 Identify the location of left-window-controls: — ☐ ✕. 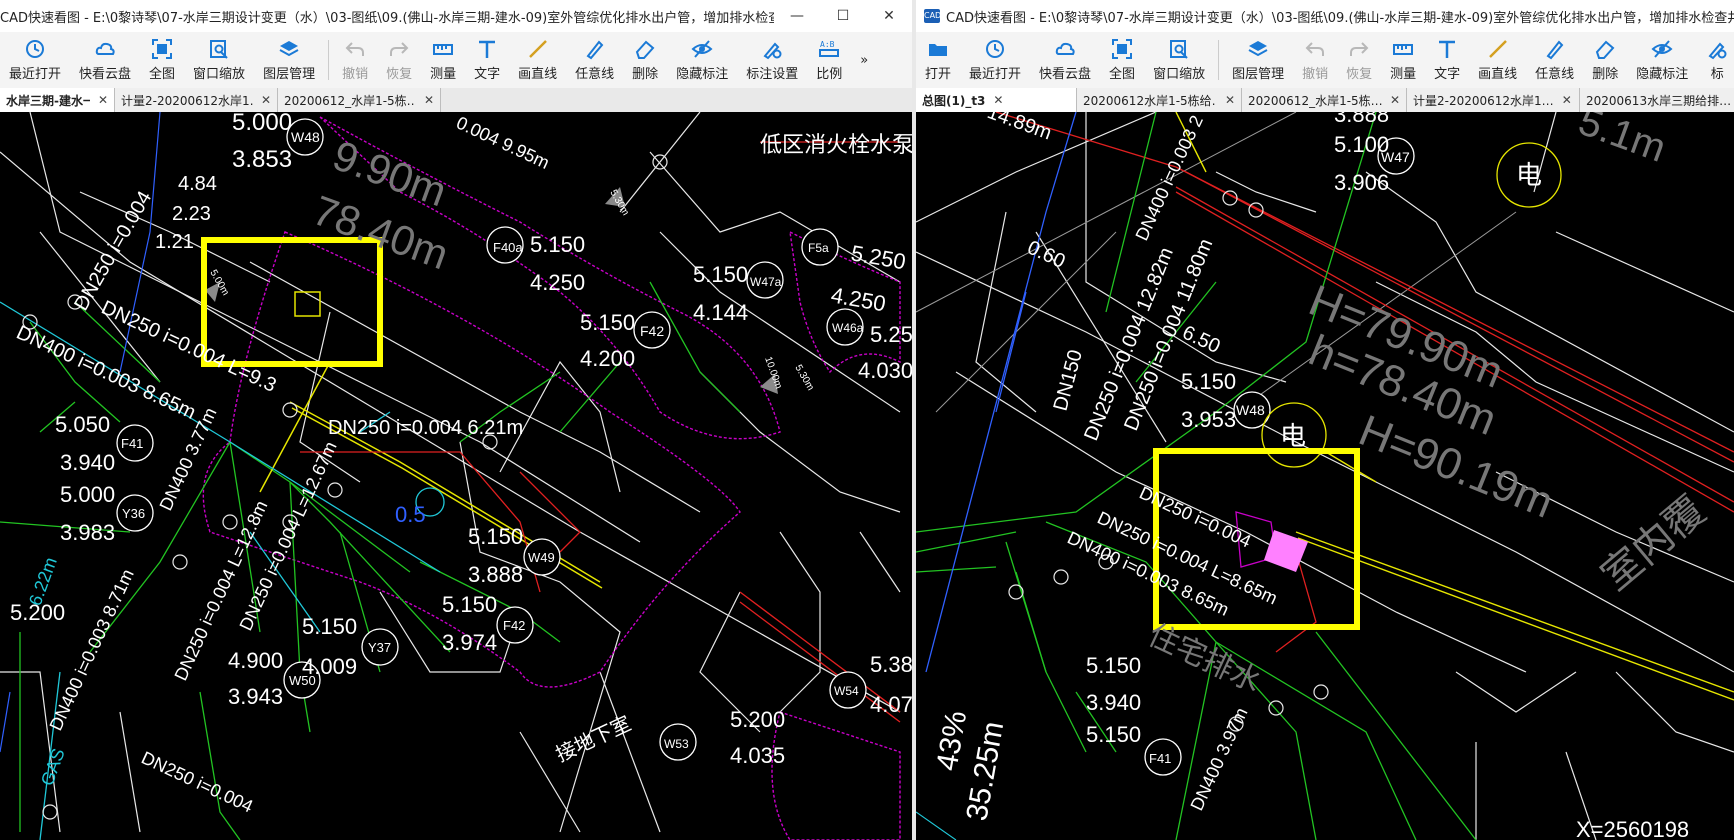
(843, 16).